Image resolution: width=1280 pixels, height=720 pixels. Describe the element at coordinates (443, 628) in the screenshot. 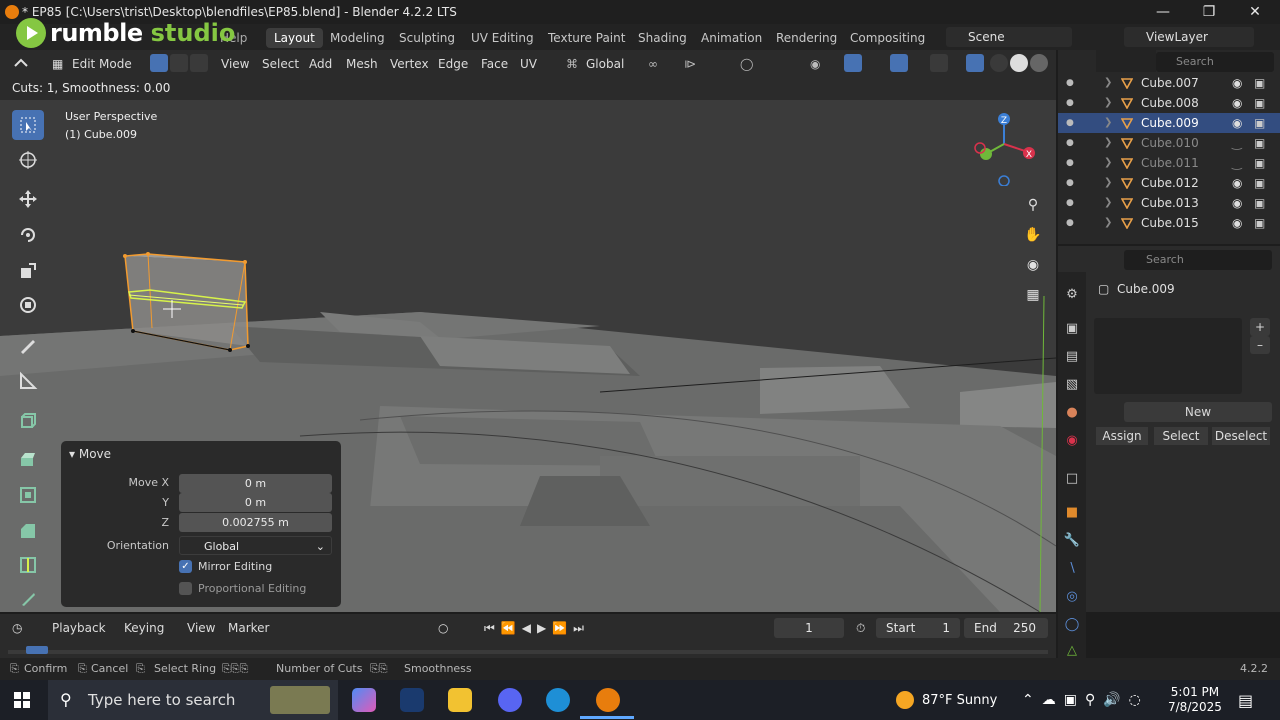

I see `auto-keying-icon: ○` at that location.